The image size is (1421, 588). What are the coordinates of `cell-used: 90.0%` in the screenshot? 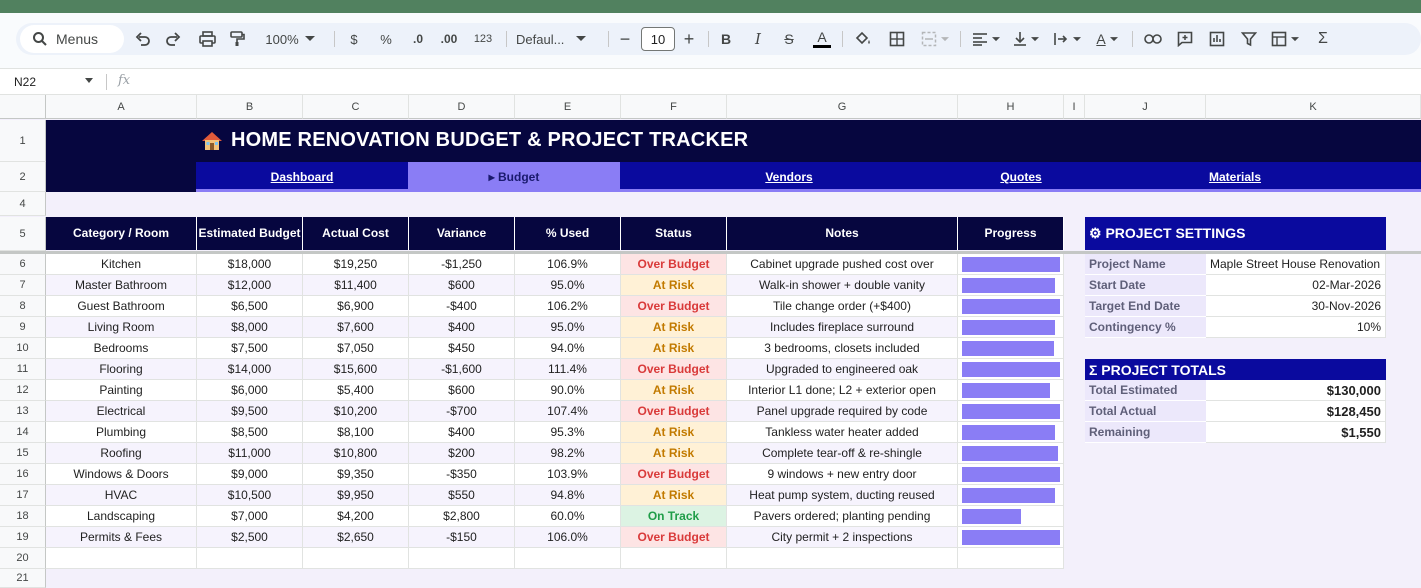 It's located at (568, 390).